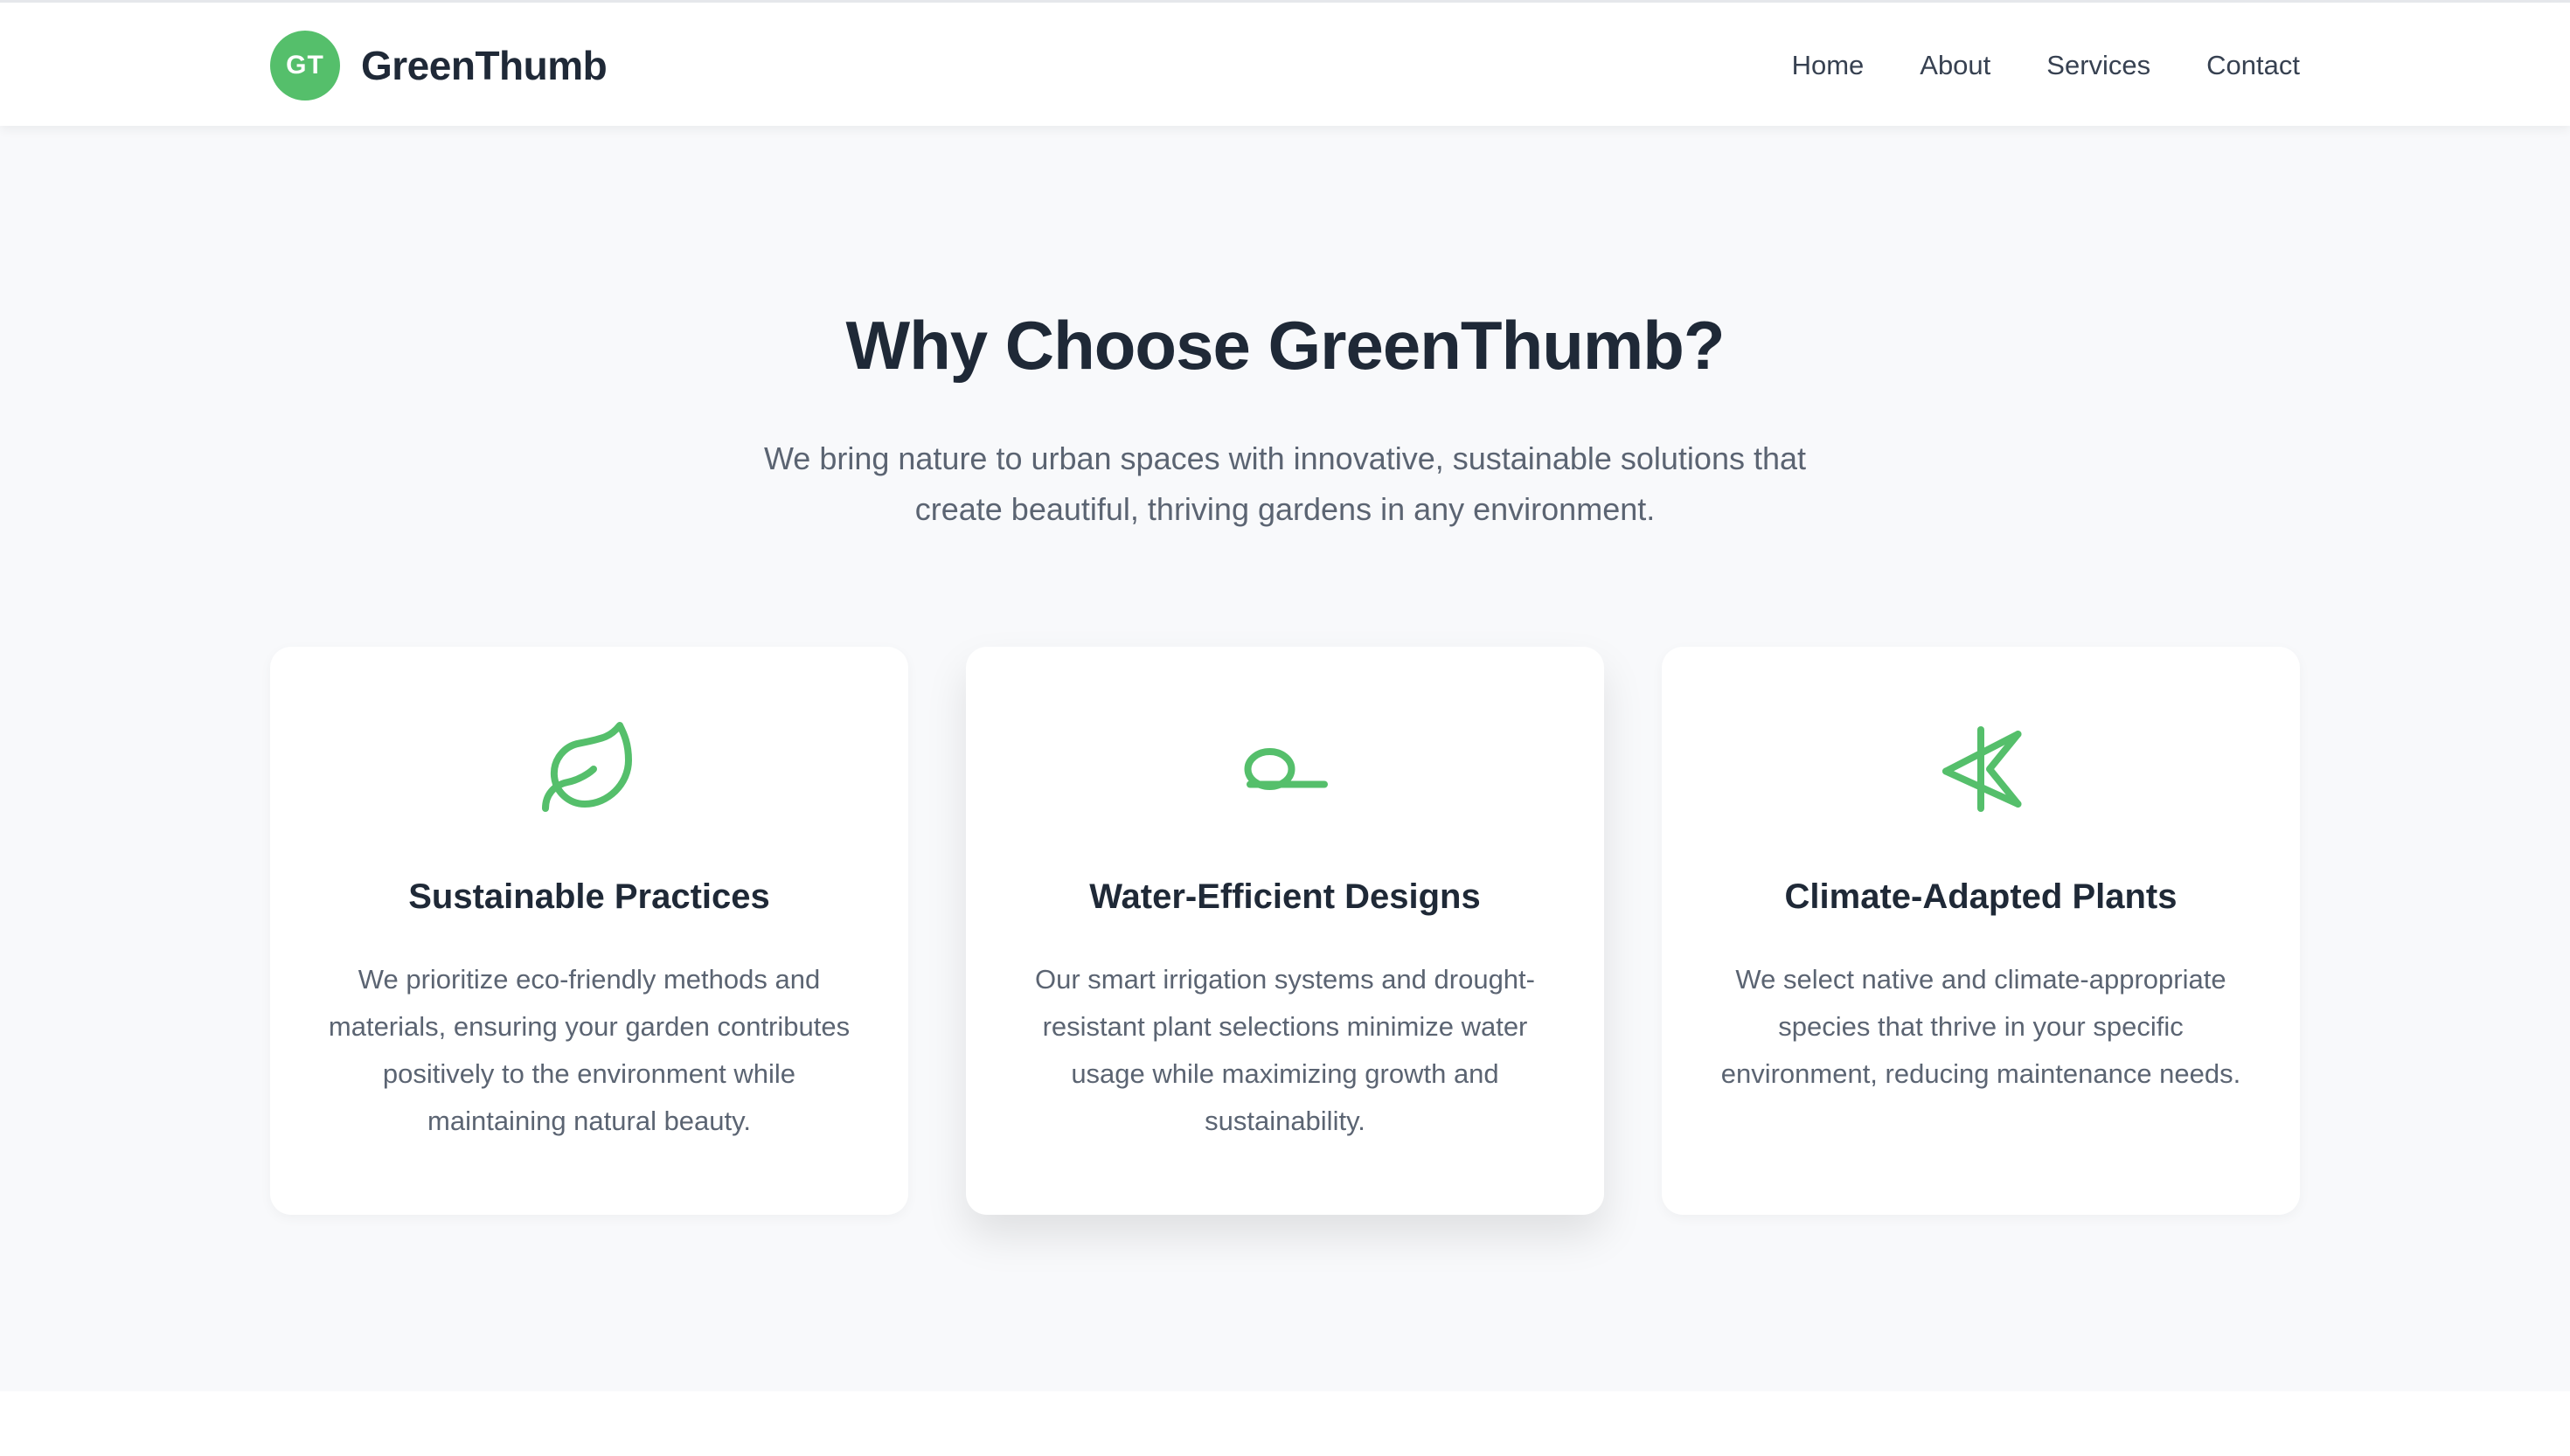  I want to click on nav-link-services: Services, so click(2098, 65).